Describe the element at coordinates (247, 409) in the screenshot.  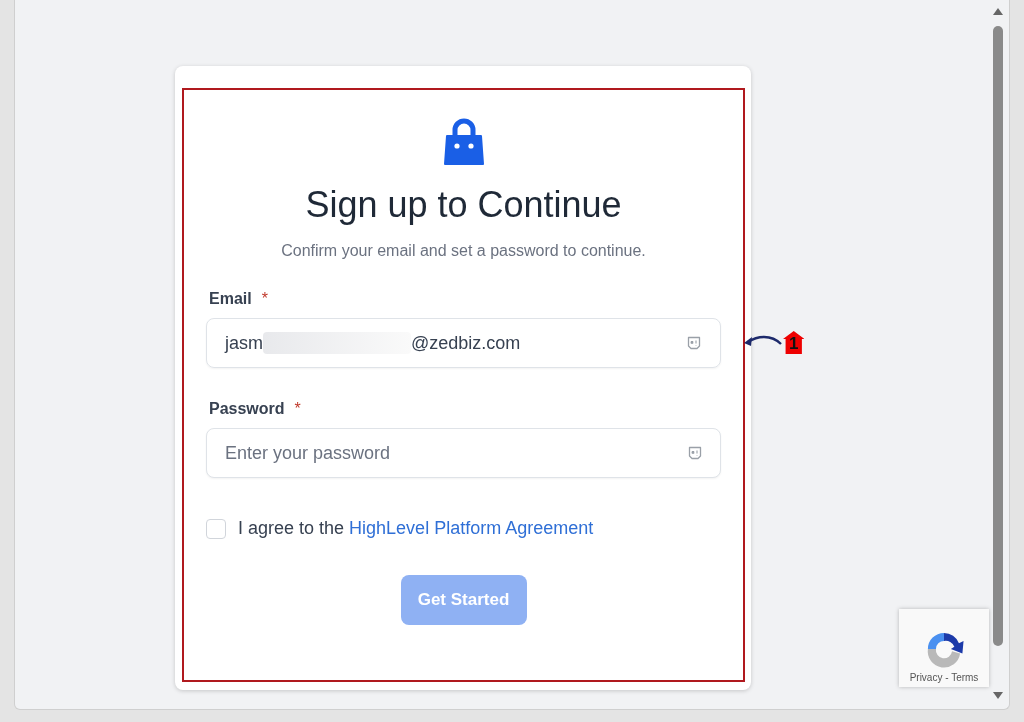
I see `field-label: Password` at that location.